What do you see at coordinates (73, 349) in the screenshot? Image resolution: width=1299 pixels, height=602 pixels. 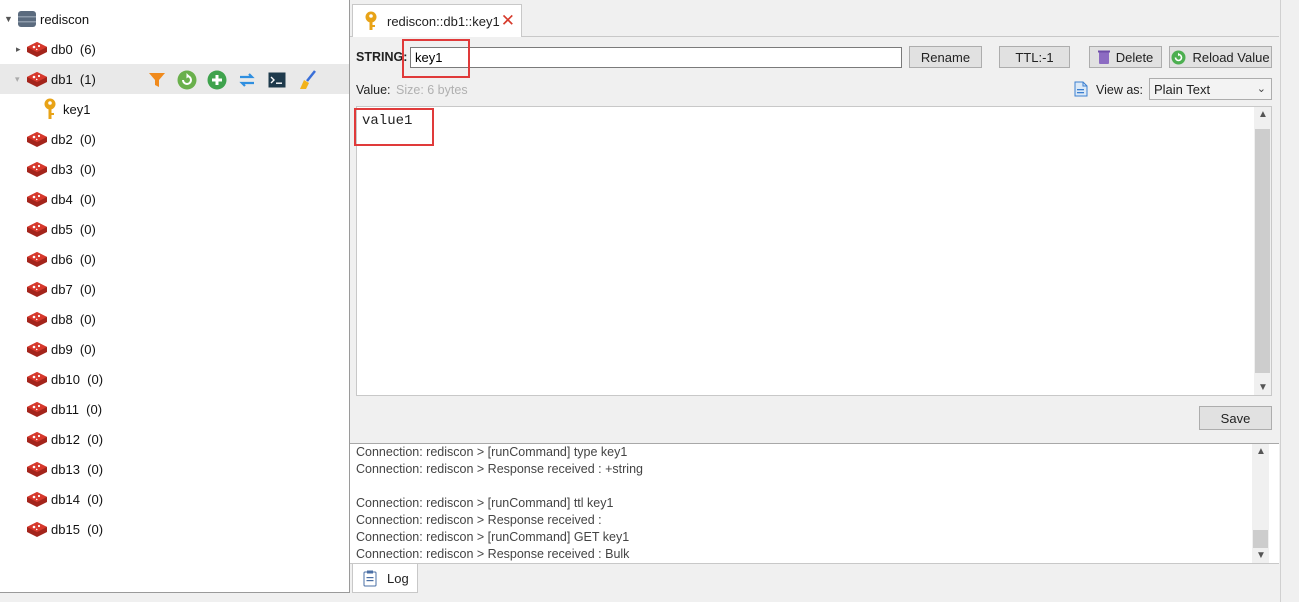 I see `db-label: db9 (0)` at bounding box center [73, 349].